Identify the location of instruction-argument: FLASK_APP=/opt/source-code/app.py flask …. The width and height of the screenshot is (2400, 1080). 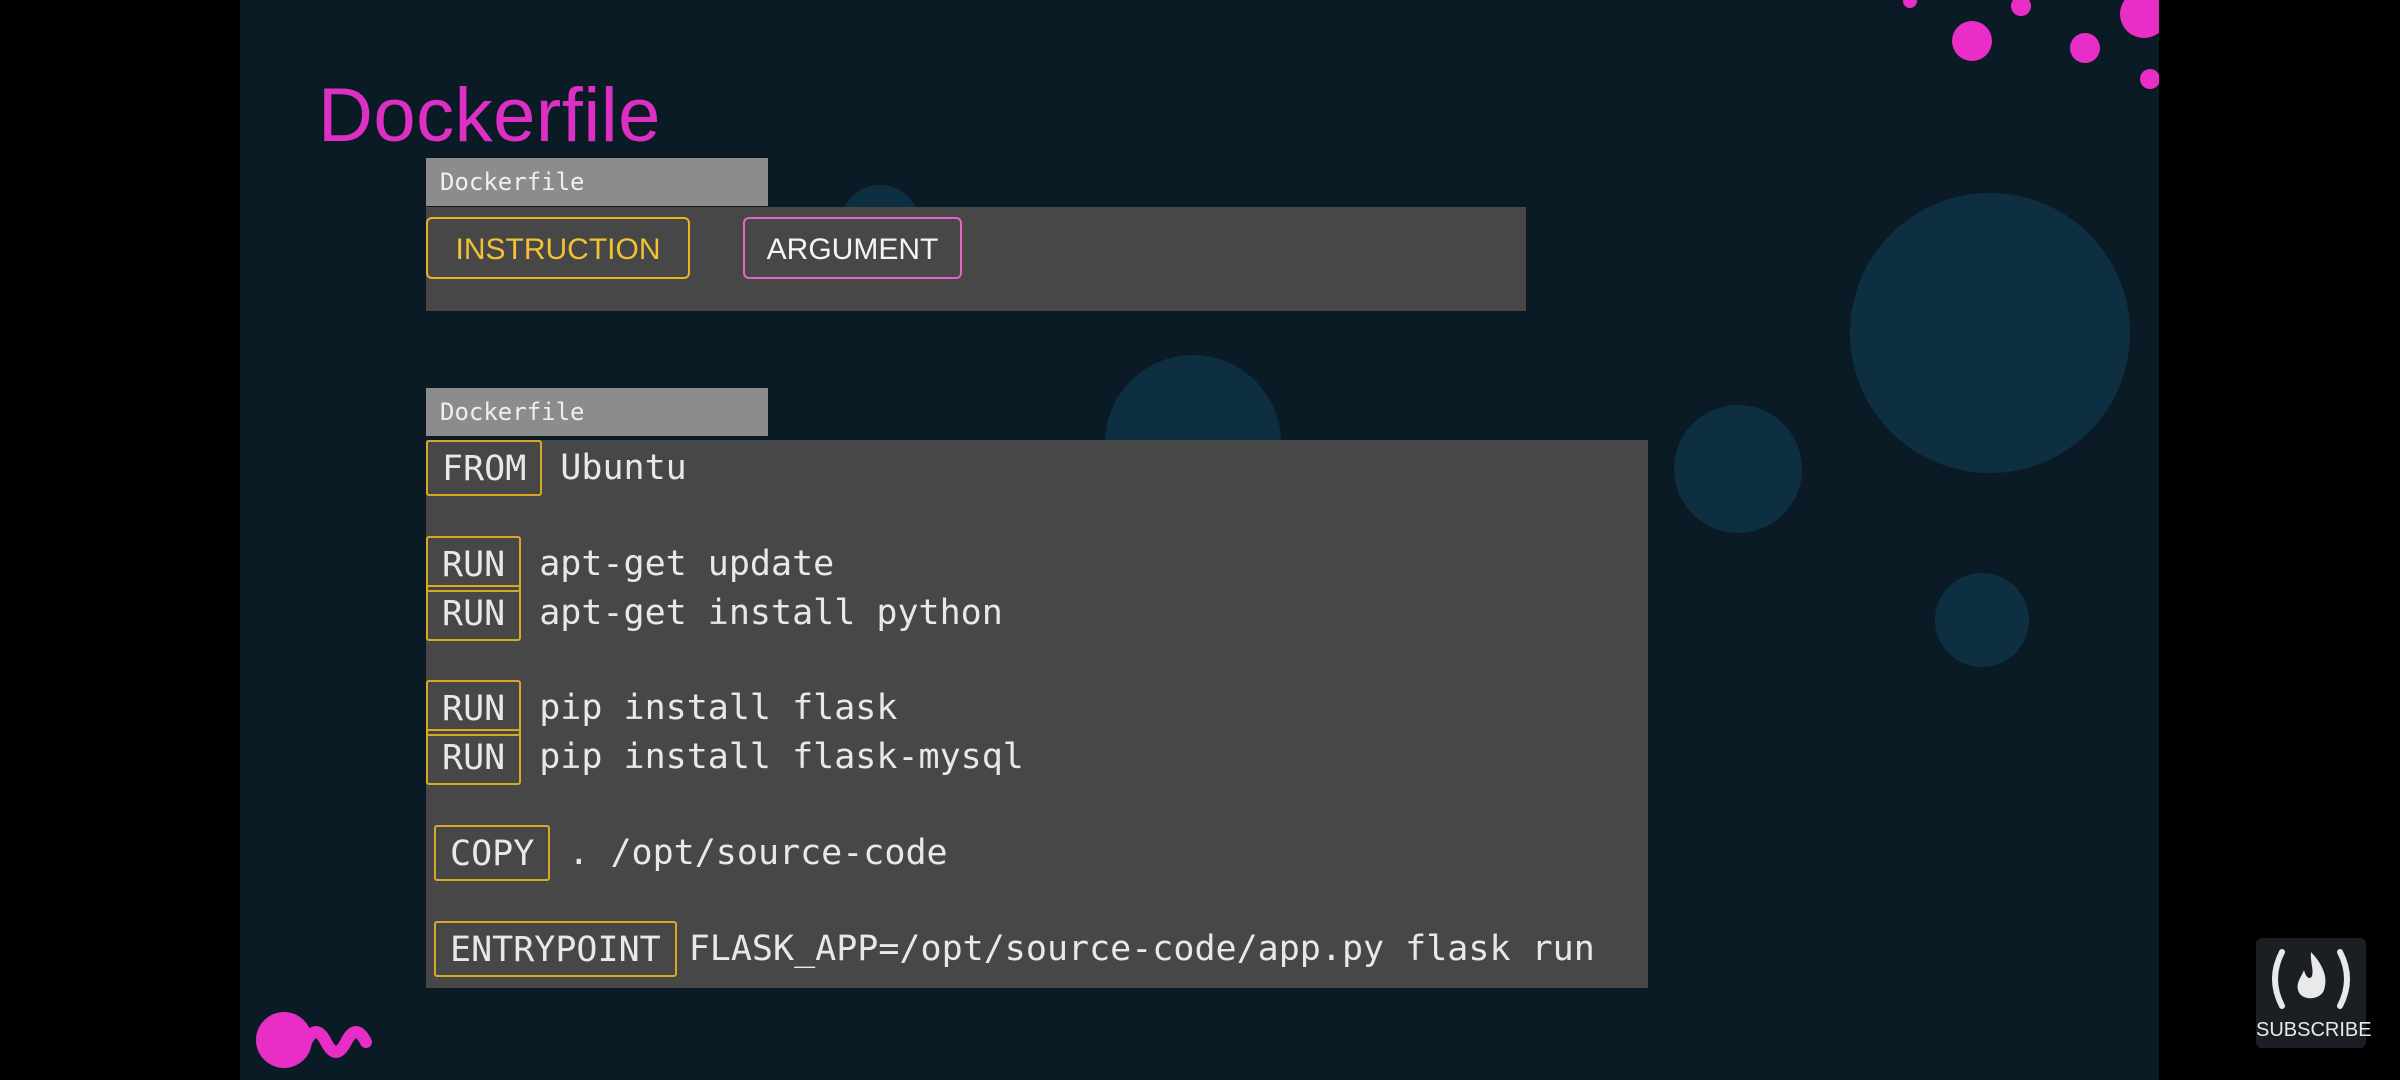
(1141, 949).